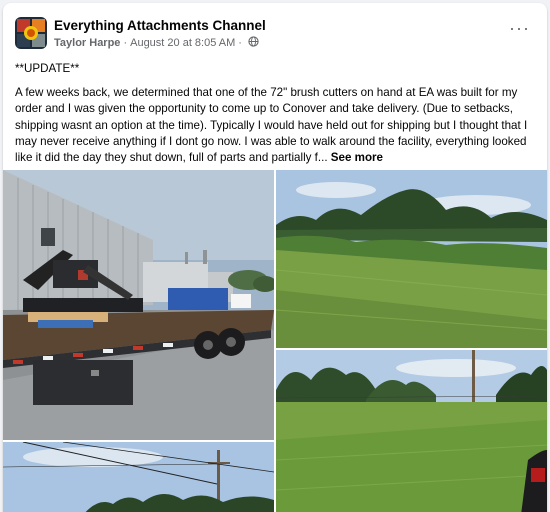  Describe the element at coordinates (182, 43) in the screenshot. I see `post-timestamp: August 20 at 8:05 AM` at that location.